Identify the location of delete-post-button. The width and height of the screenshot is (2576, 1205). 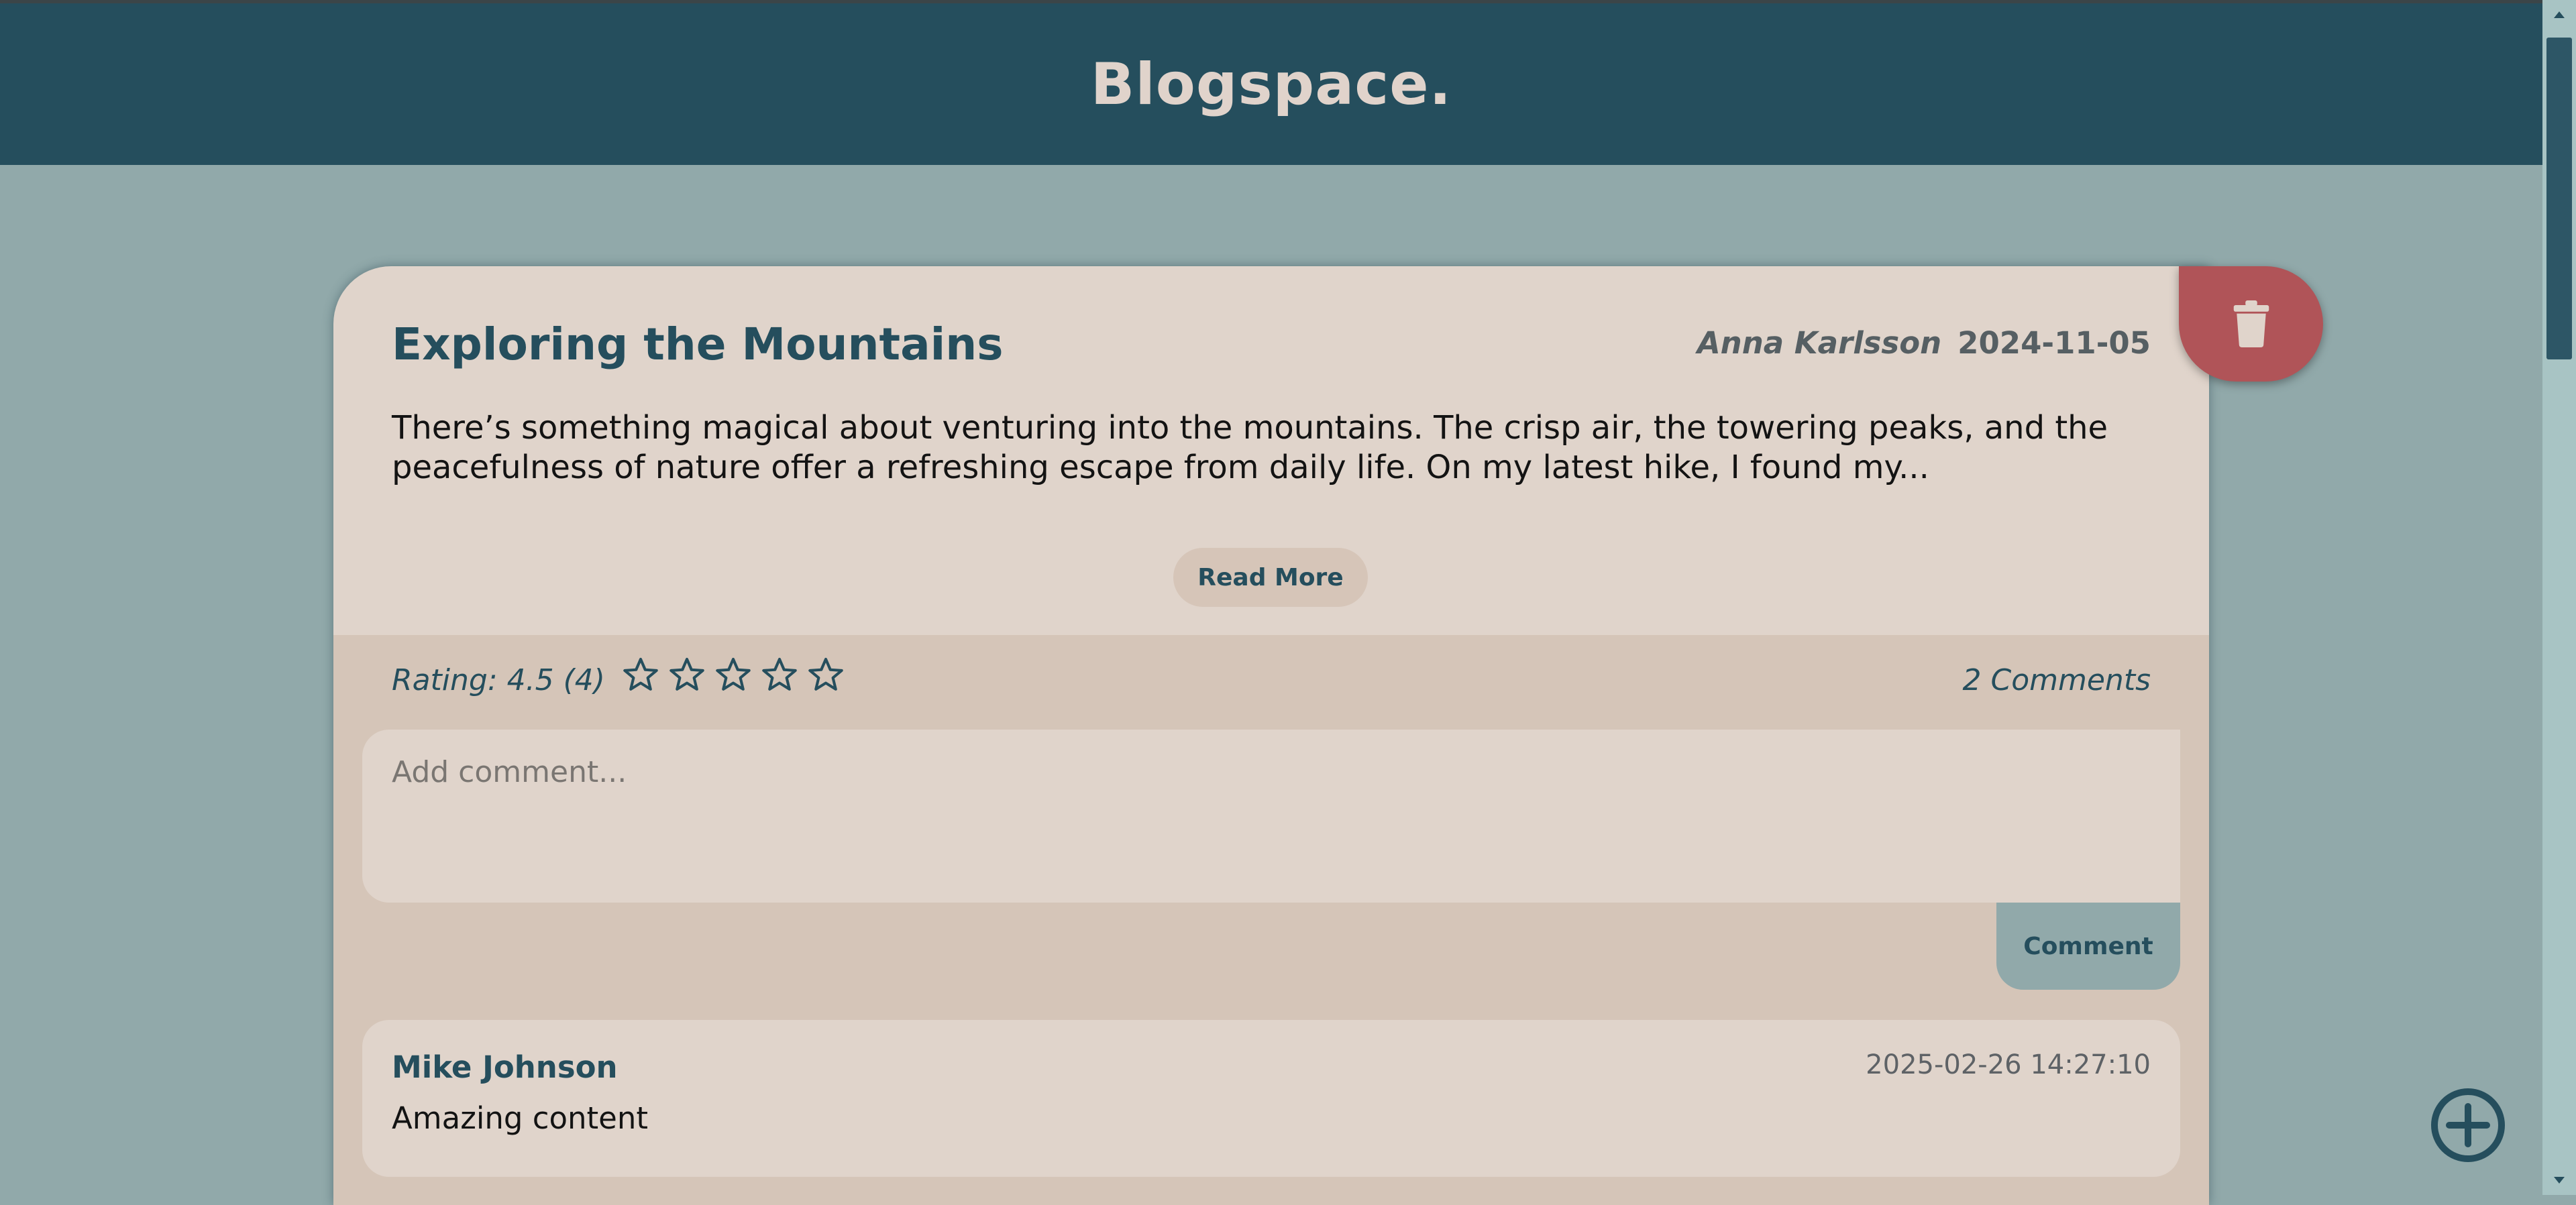
(2251, 324).